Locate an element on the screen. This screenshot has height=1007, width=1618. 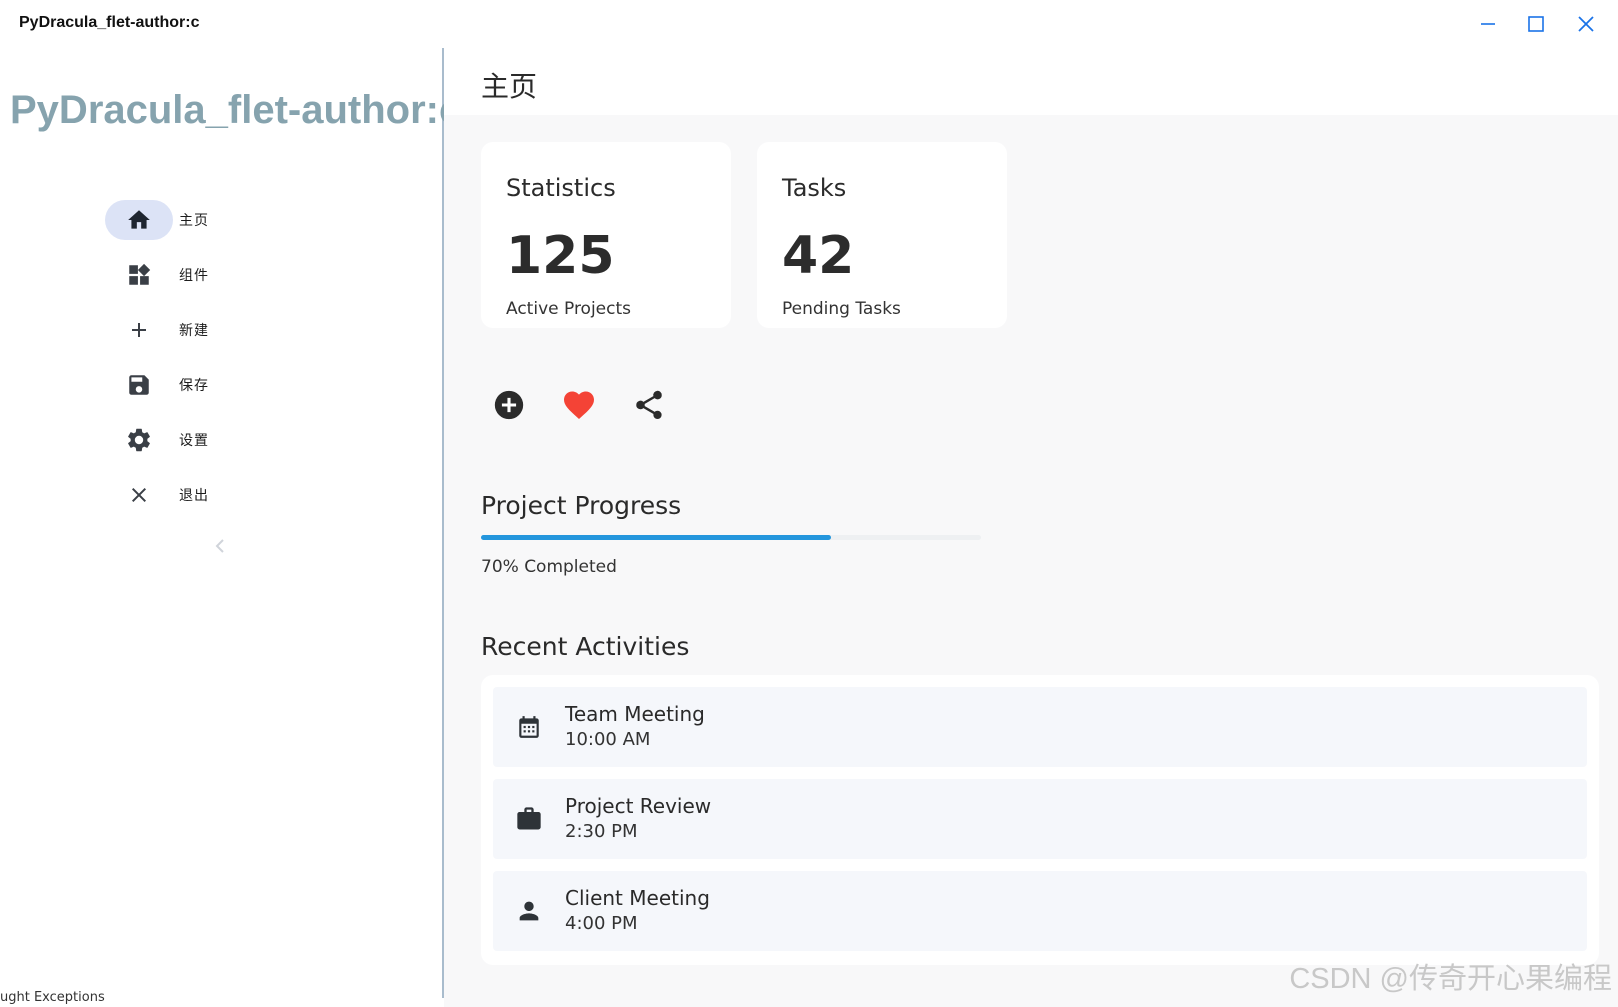
progress-label: 70% Completed is located at coordinates (549, 567).